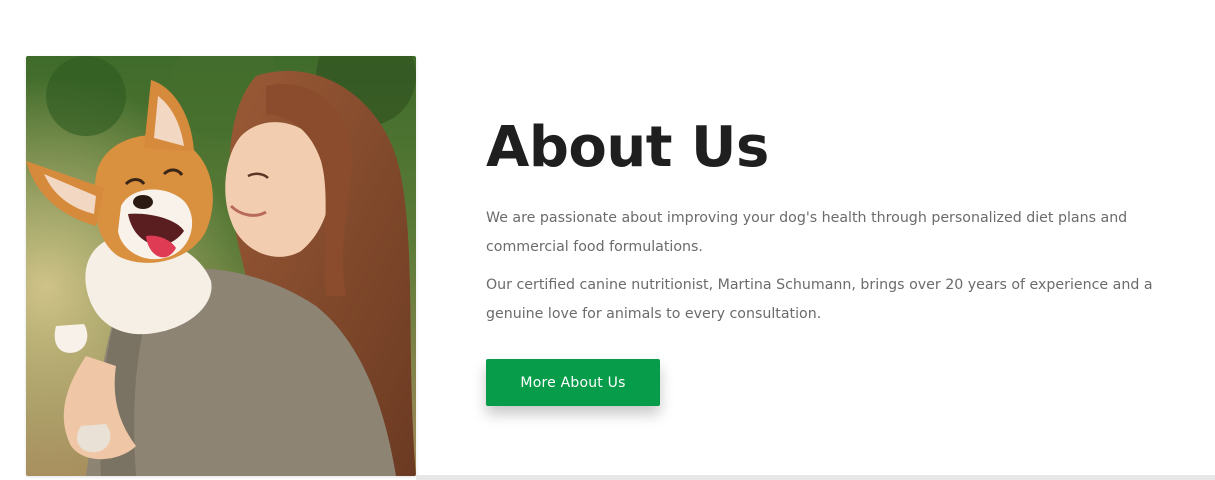  Describe the element at coordinates (573, 382) in the screenshot. I see `more-about-us-button: More About Us` at that location.